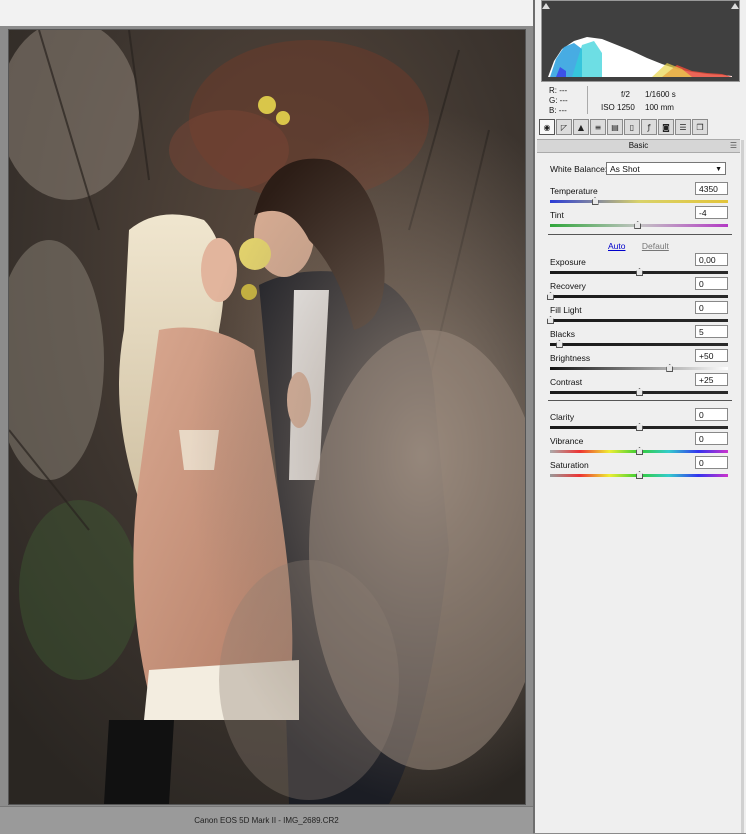 This screenshot has width=746, height=834. What do you see at coordinates (639, 392) in the screenshot?
I see `contrast-slider-thumb` at bounding box center [639, 392].